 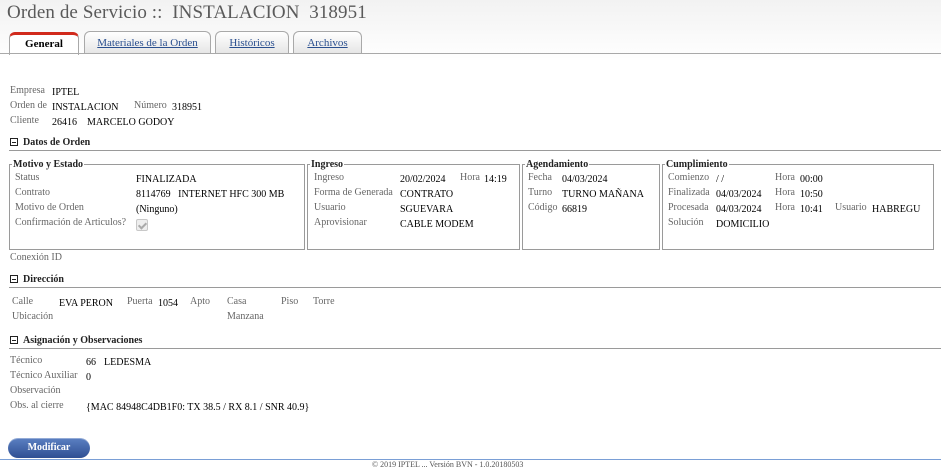 What do you see at coordinates (585, 179) in the screenshot?
I see `fecha-value: 04/03/2024` at bounding box center [585, 179].